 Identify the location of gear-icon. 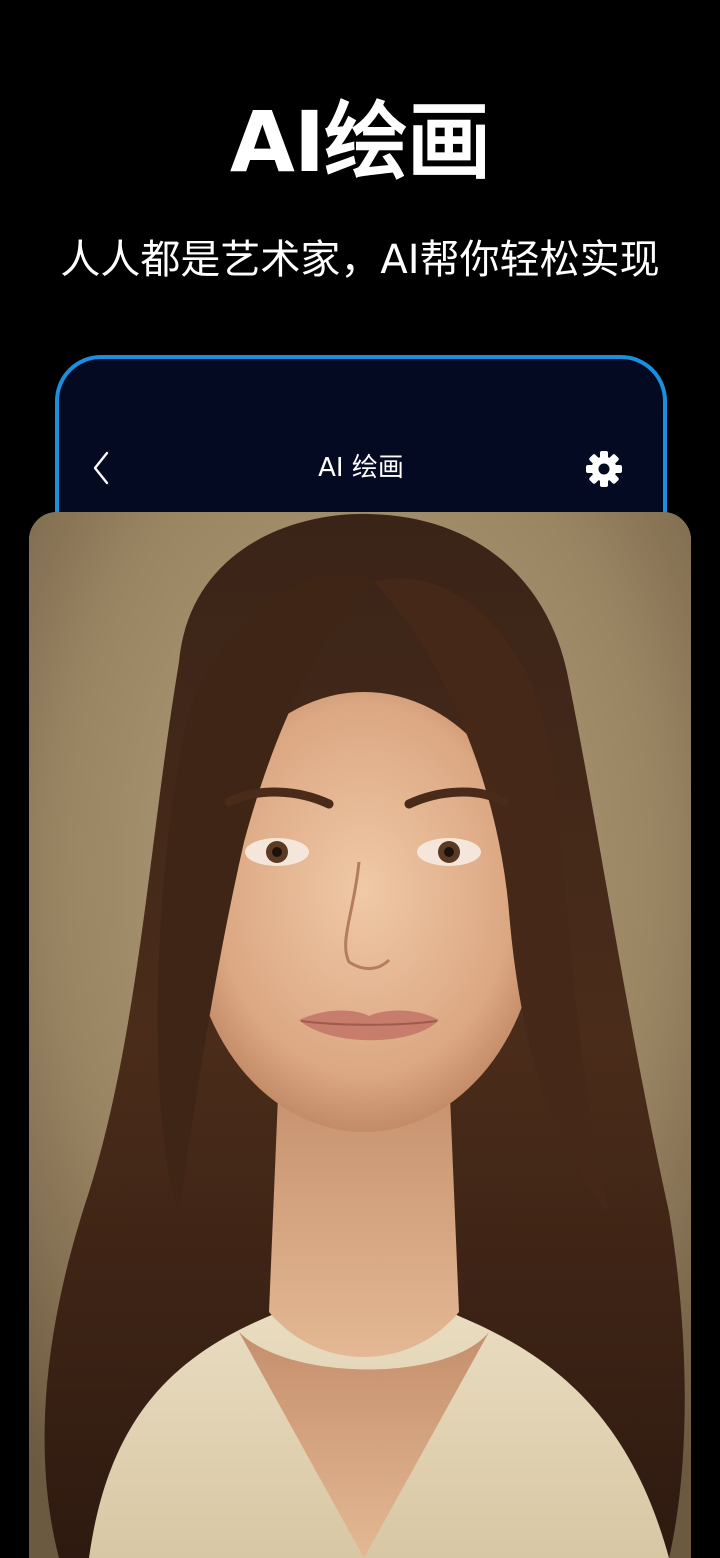
(604, 469).